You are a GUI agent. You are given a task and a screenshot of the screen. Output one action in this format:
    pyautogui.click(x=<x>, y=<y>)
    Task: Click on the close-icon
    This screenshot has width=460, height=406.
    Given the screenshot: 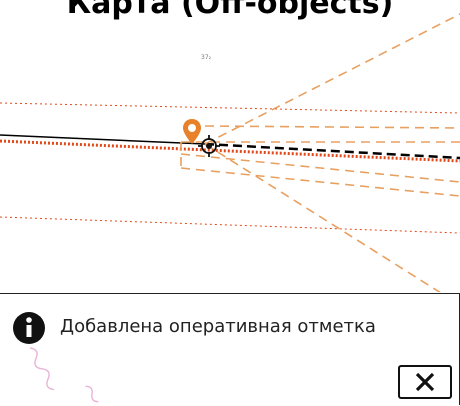 What is the action you would take?
    pyautogui.click(x=425, y=382)
    